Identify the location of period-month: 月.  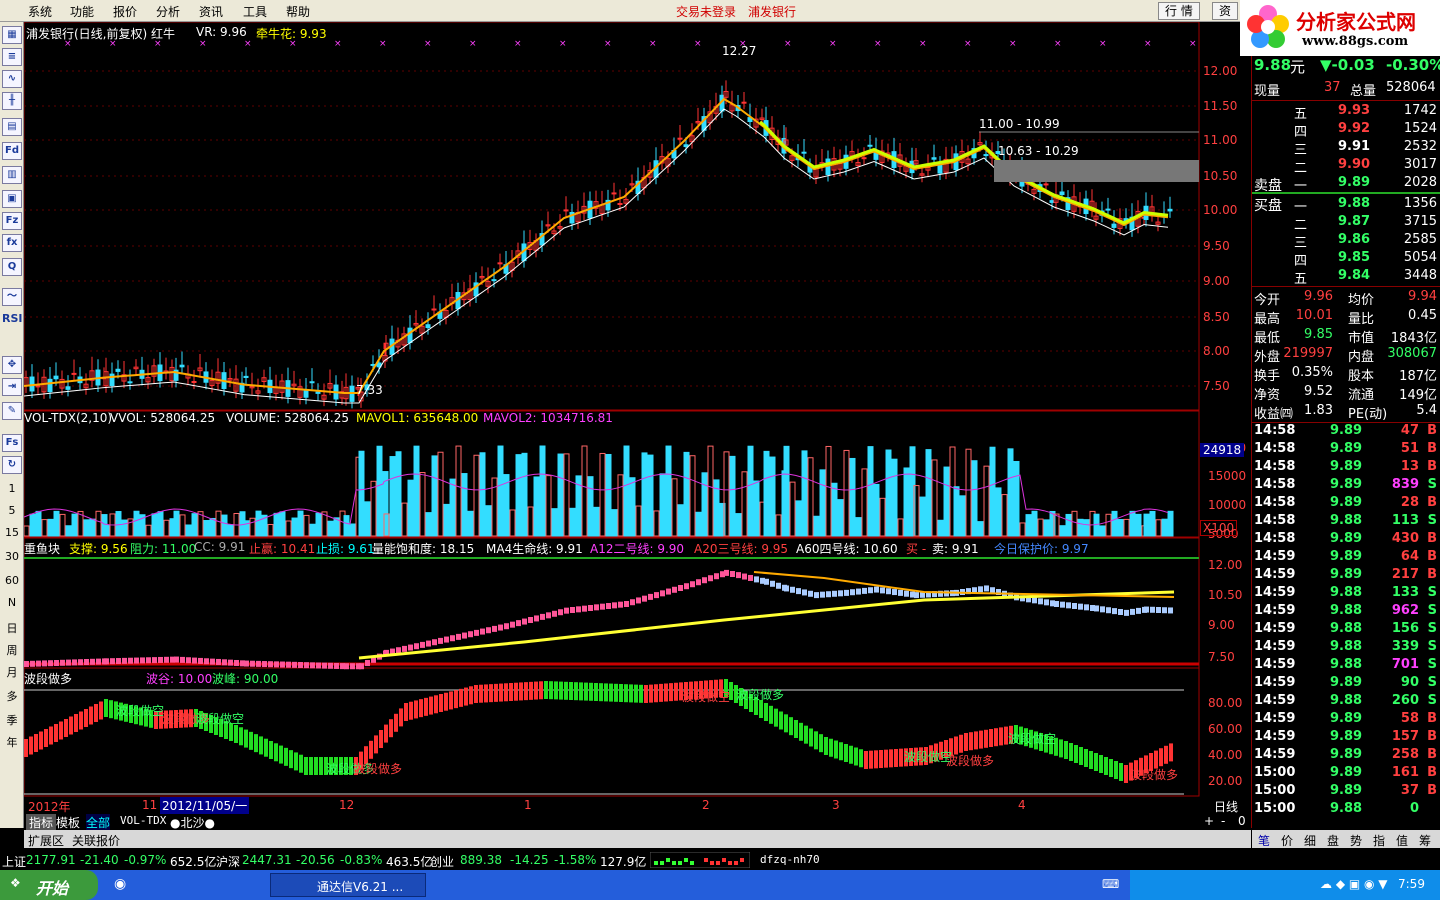
(12, 672).